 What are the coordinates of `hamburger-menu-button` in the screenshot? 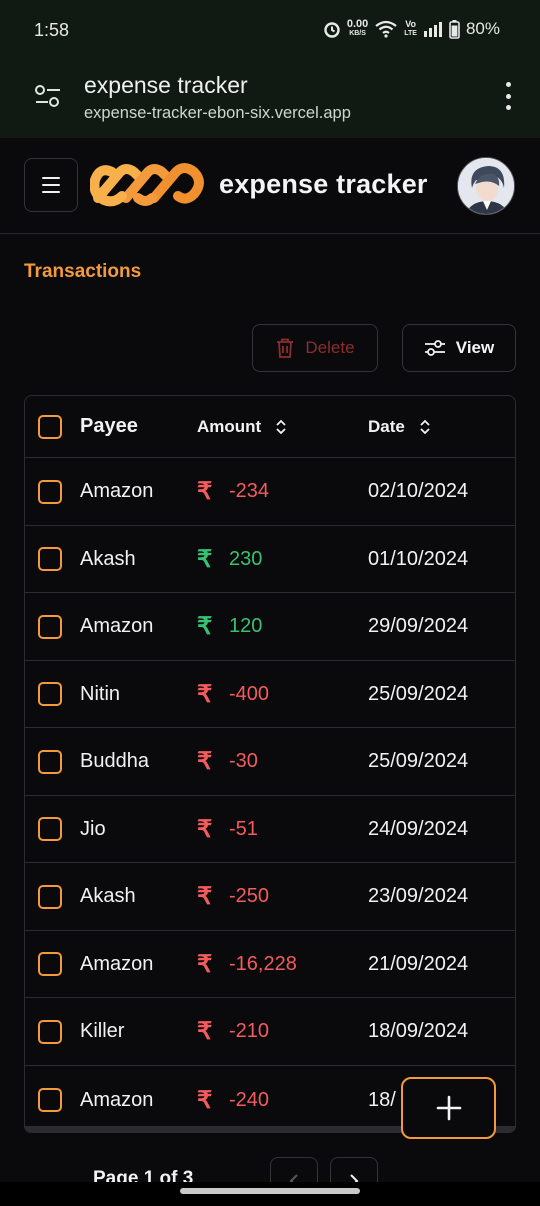 It's located at (51, 185).